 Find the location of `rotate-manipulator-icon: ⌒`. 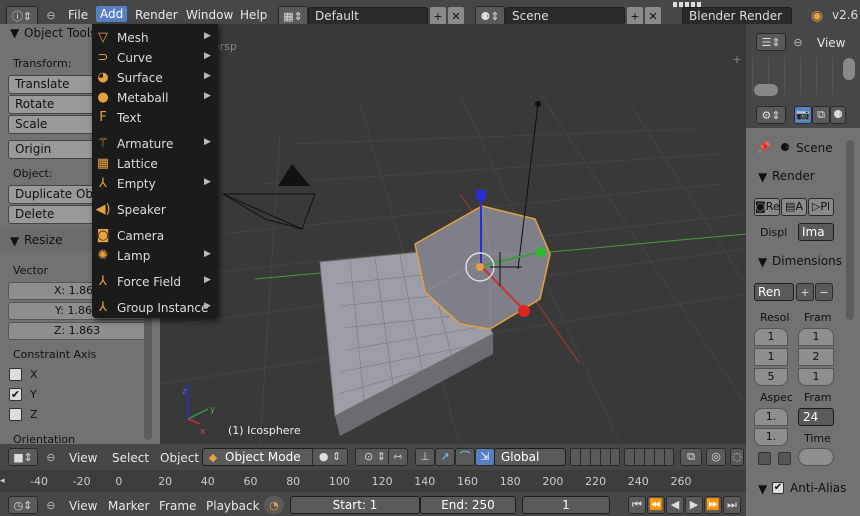

rotate-manipulator-icon: ⌒ is located at coordinates (465, 457).